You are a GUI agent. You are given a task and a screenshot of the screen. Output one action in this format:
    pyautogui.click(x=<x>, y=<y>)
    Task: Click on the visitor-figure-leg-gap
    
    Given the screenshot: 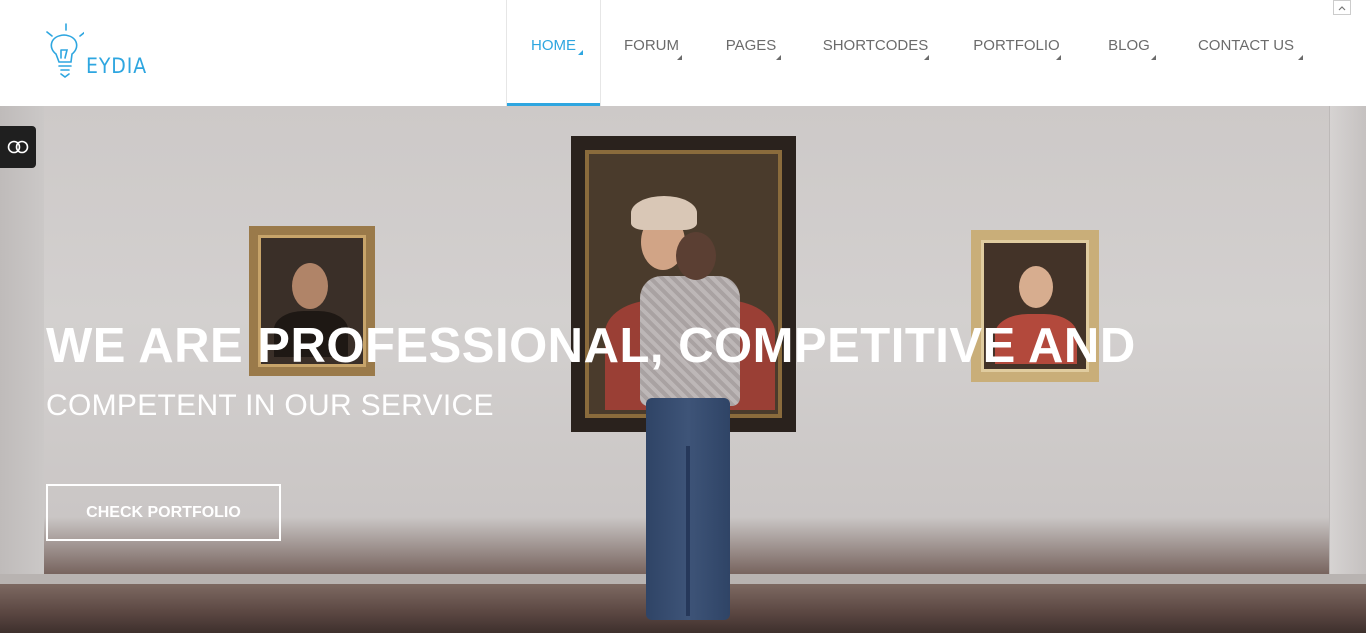 What is the action you would take?
    pyautogui.click(x=688, y=531)
    